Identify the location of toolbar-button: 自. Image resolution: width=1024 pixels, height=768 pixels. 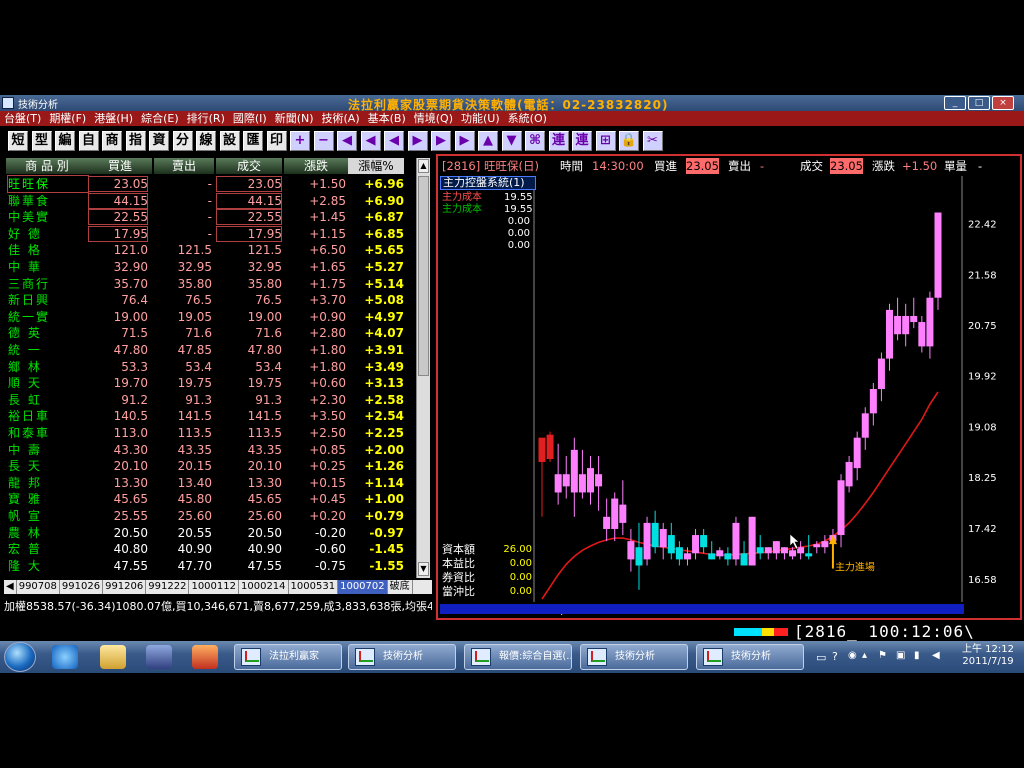
(88, 141).